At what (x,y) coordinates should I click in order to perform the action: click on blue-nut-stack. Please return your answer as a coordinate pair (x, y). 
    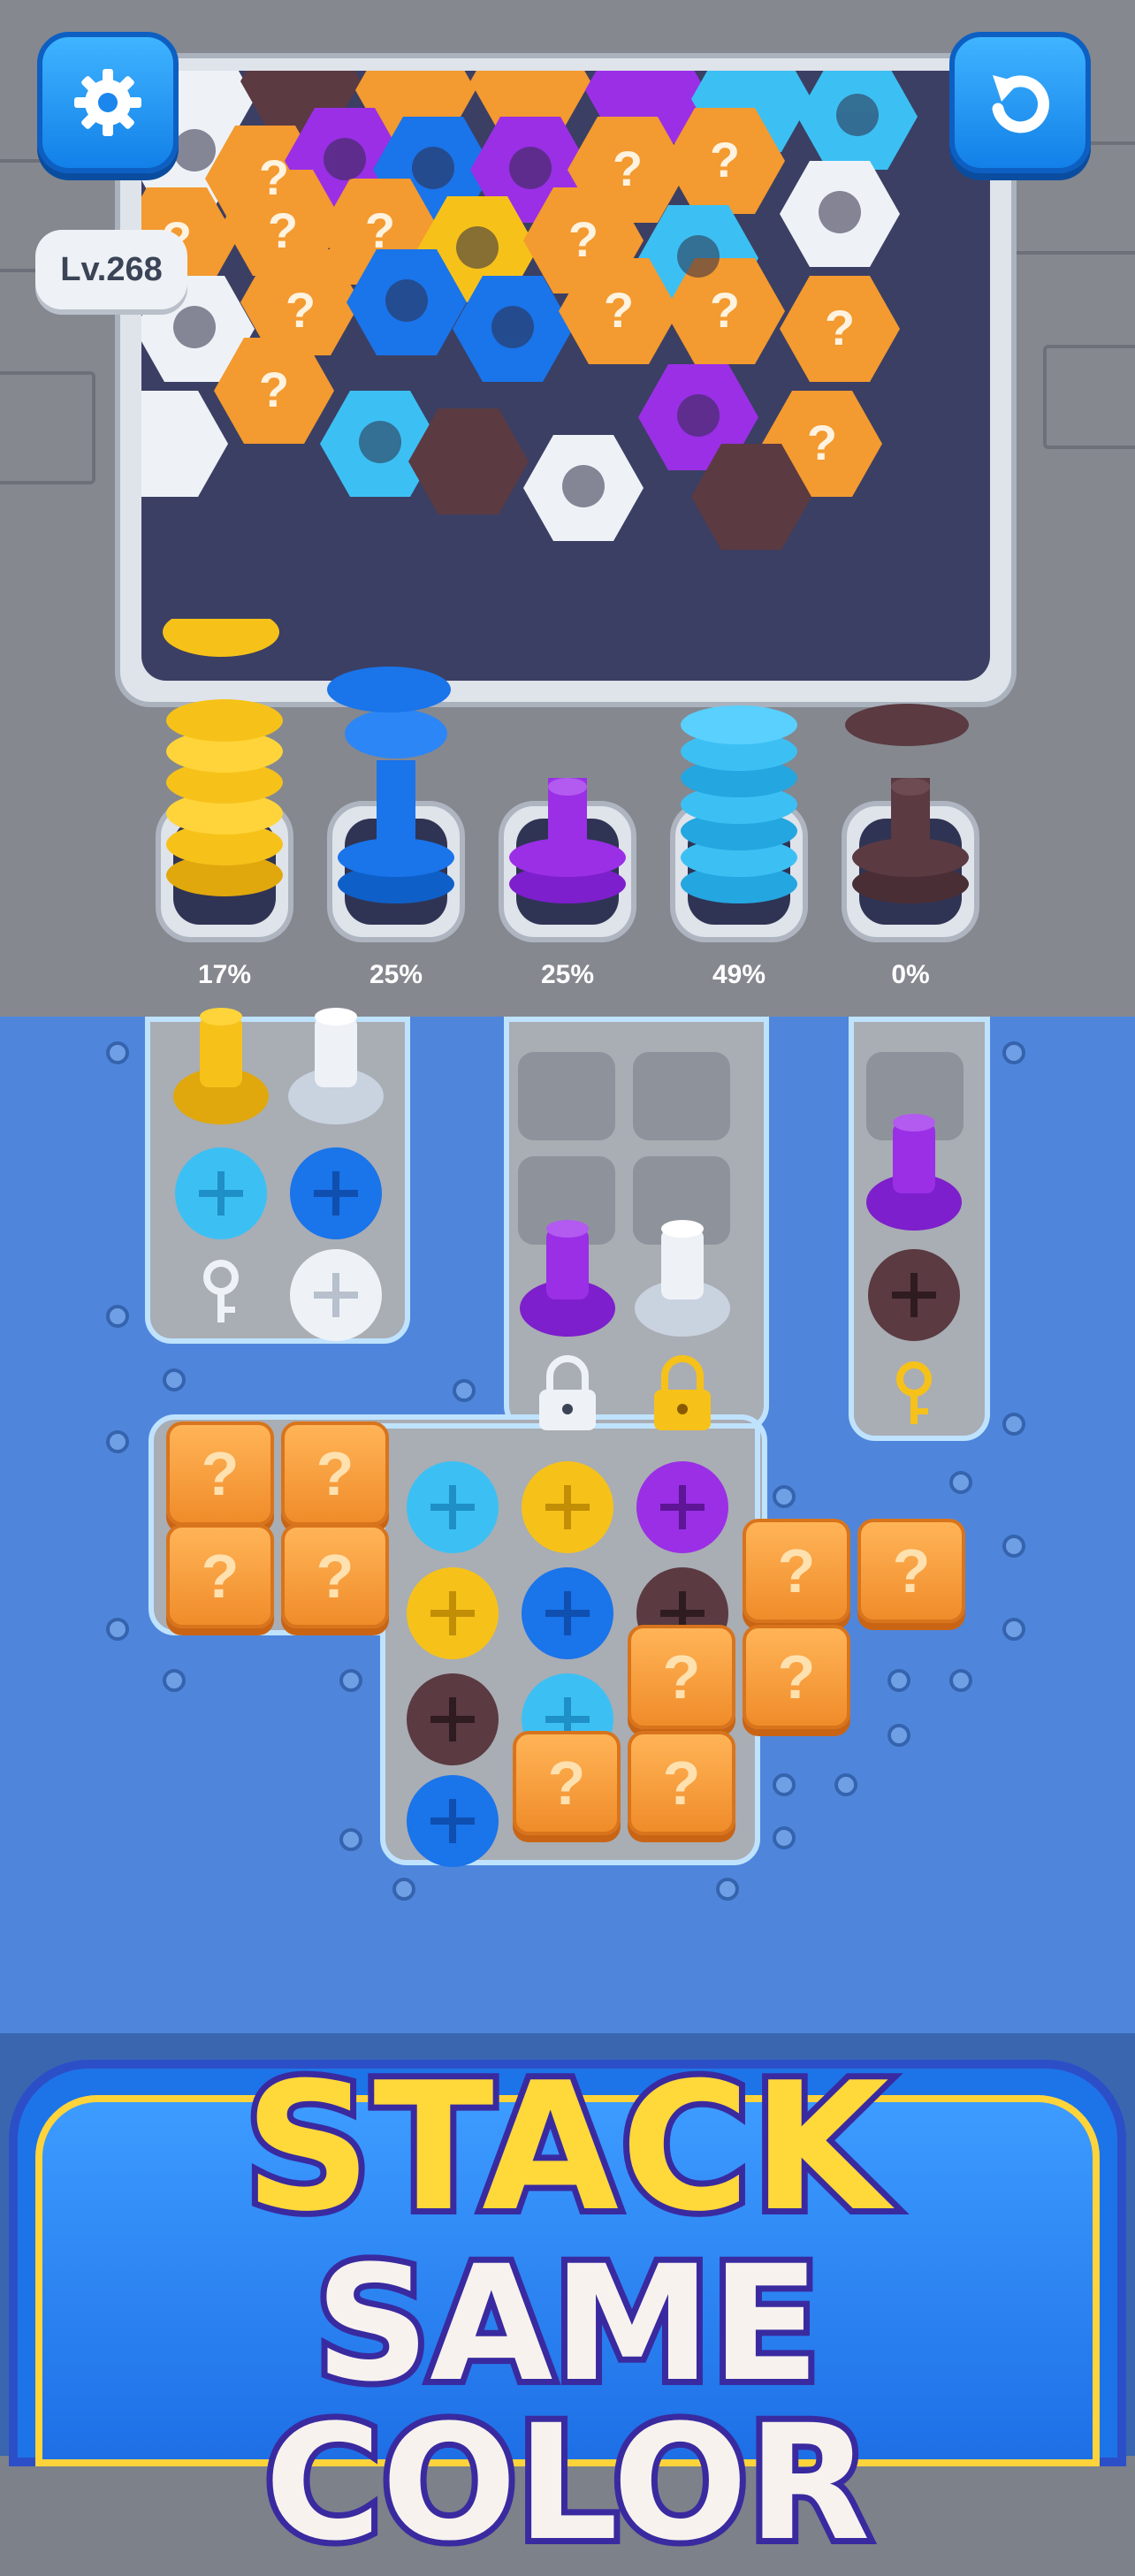
    Looking at the image, I should click on (390, 785).